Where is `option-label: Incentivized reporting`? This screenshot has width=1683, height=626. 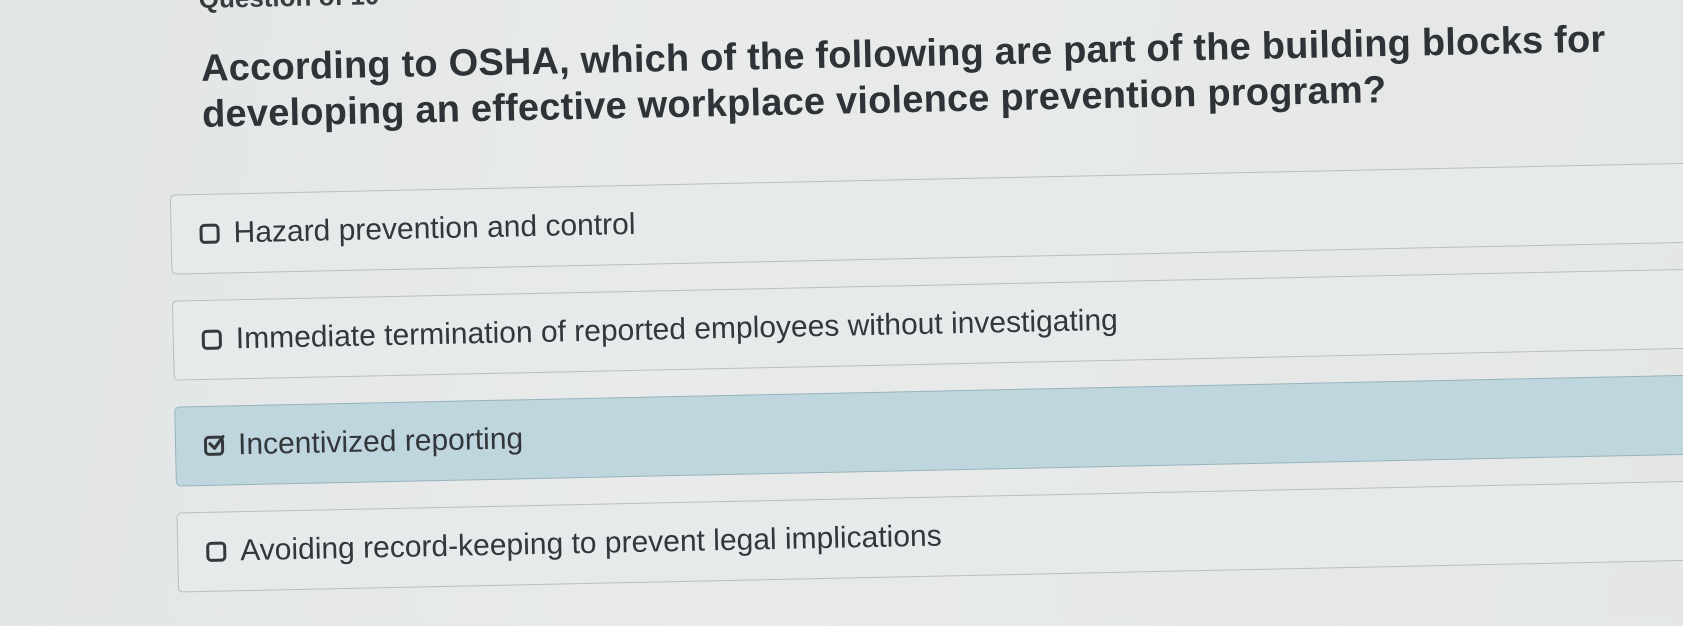 option-label: Incentivized reporting is located at coordinates (380, 442).